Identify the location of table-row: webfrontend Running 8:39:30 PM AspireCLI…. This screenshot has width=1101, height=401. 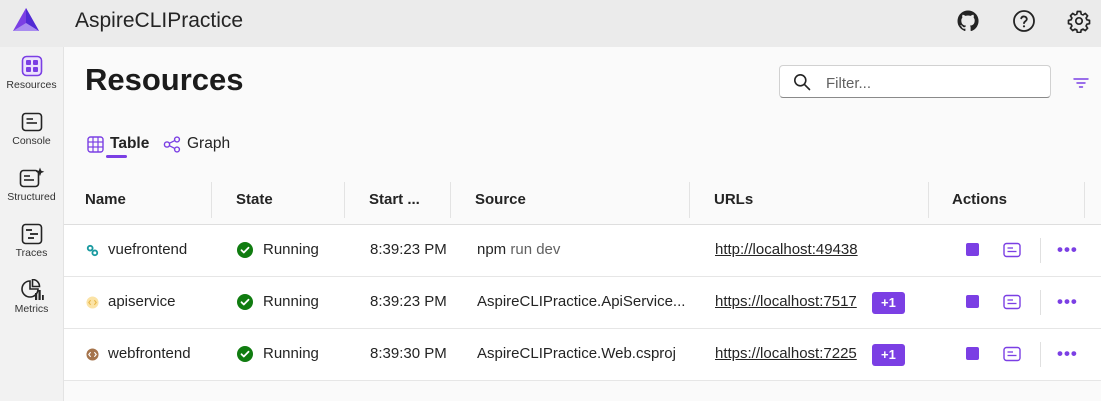
(582, 355).